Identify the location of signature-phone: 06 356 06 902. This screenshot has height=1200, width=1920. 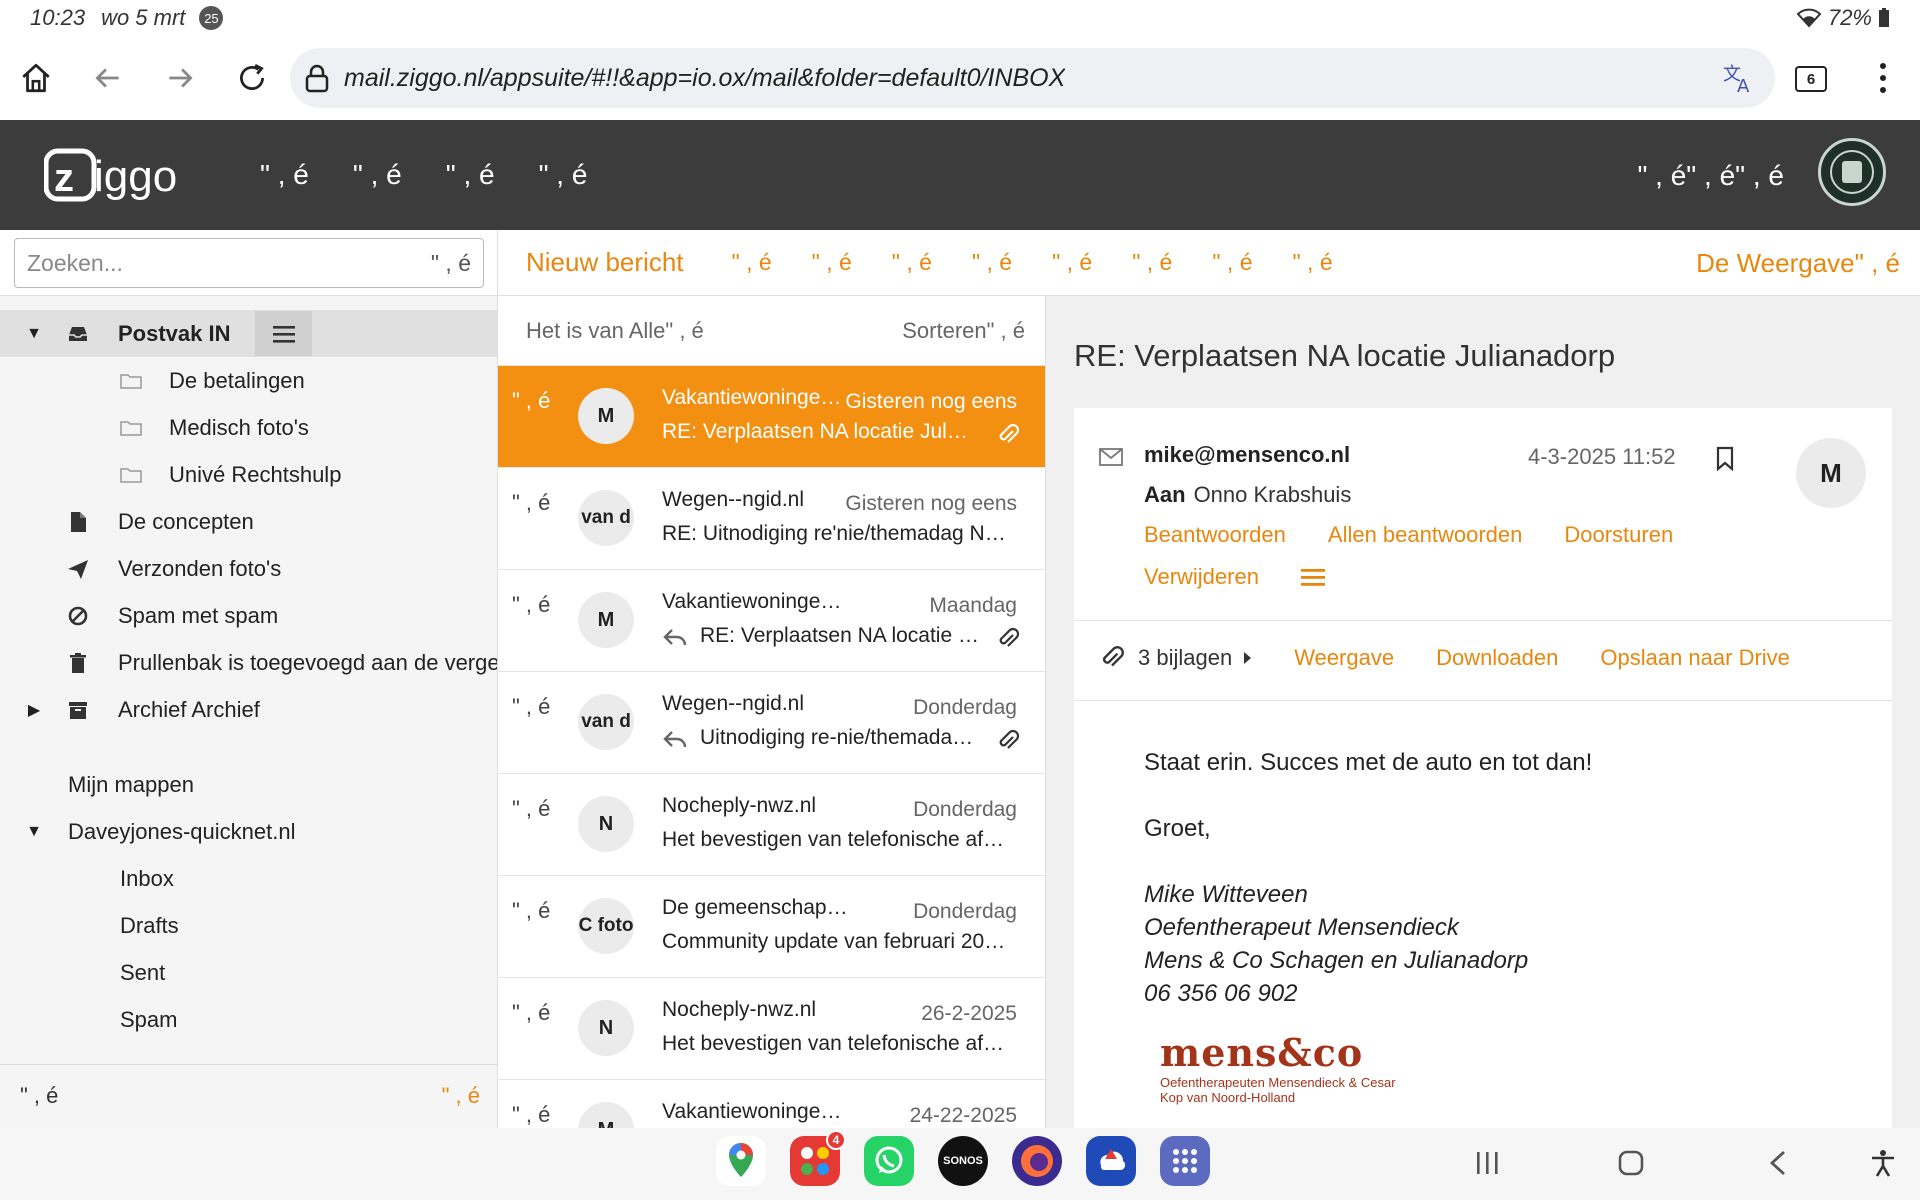
(1221, 993).